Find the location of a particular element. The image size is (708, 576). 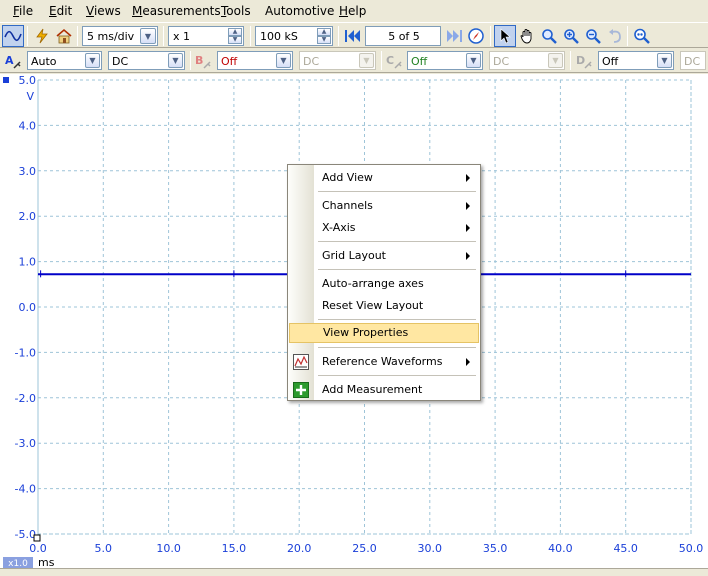

menu-item-label: Grid Layout is located at coordinates (354, 255).